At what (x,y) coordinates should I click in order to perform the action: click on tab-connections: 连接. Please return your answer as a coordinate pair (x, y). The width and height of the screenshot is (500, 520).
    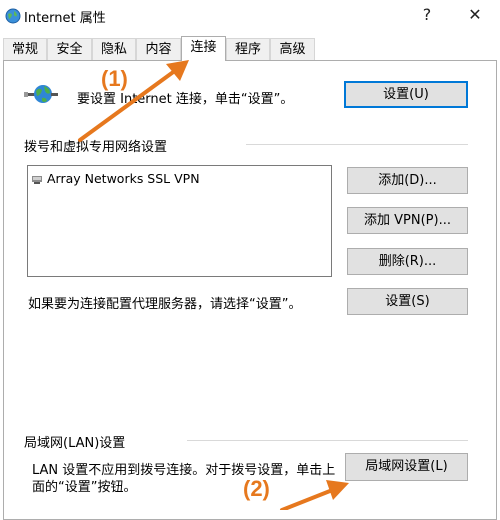
    Looking at the image, I should click on (203, 48).